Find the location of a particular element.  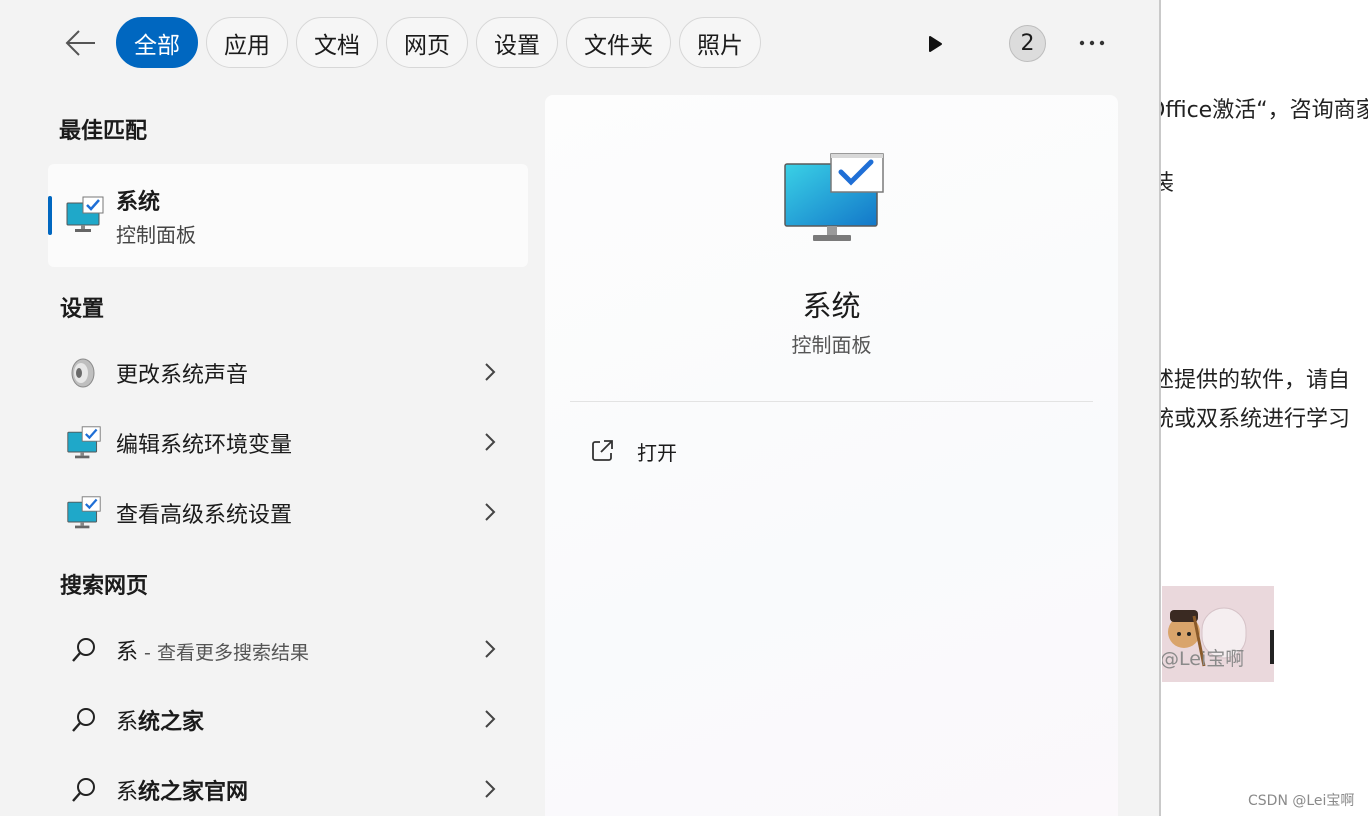

bg-text-line: 统或双系统进行学习 is located at coordinates (1251, 419).